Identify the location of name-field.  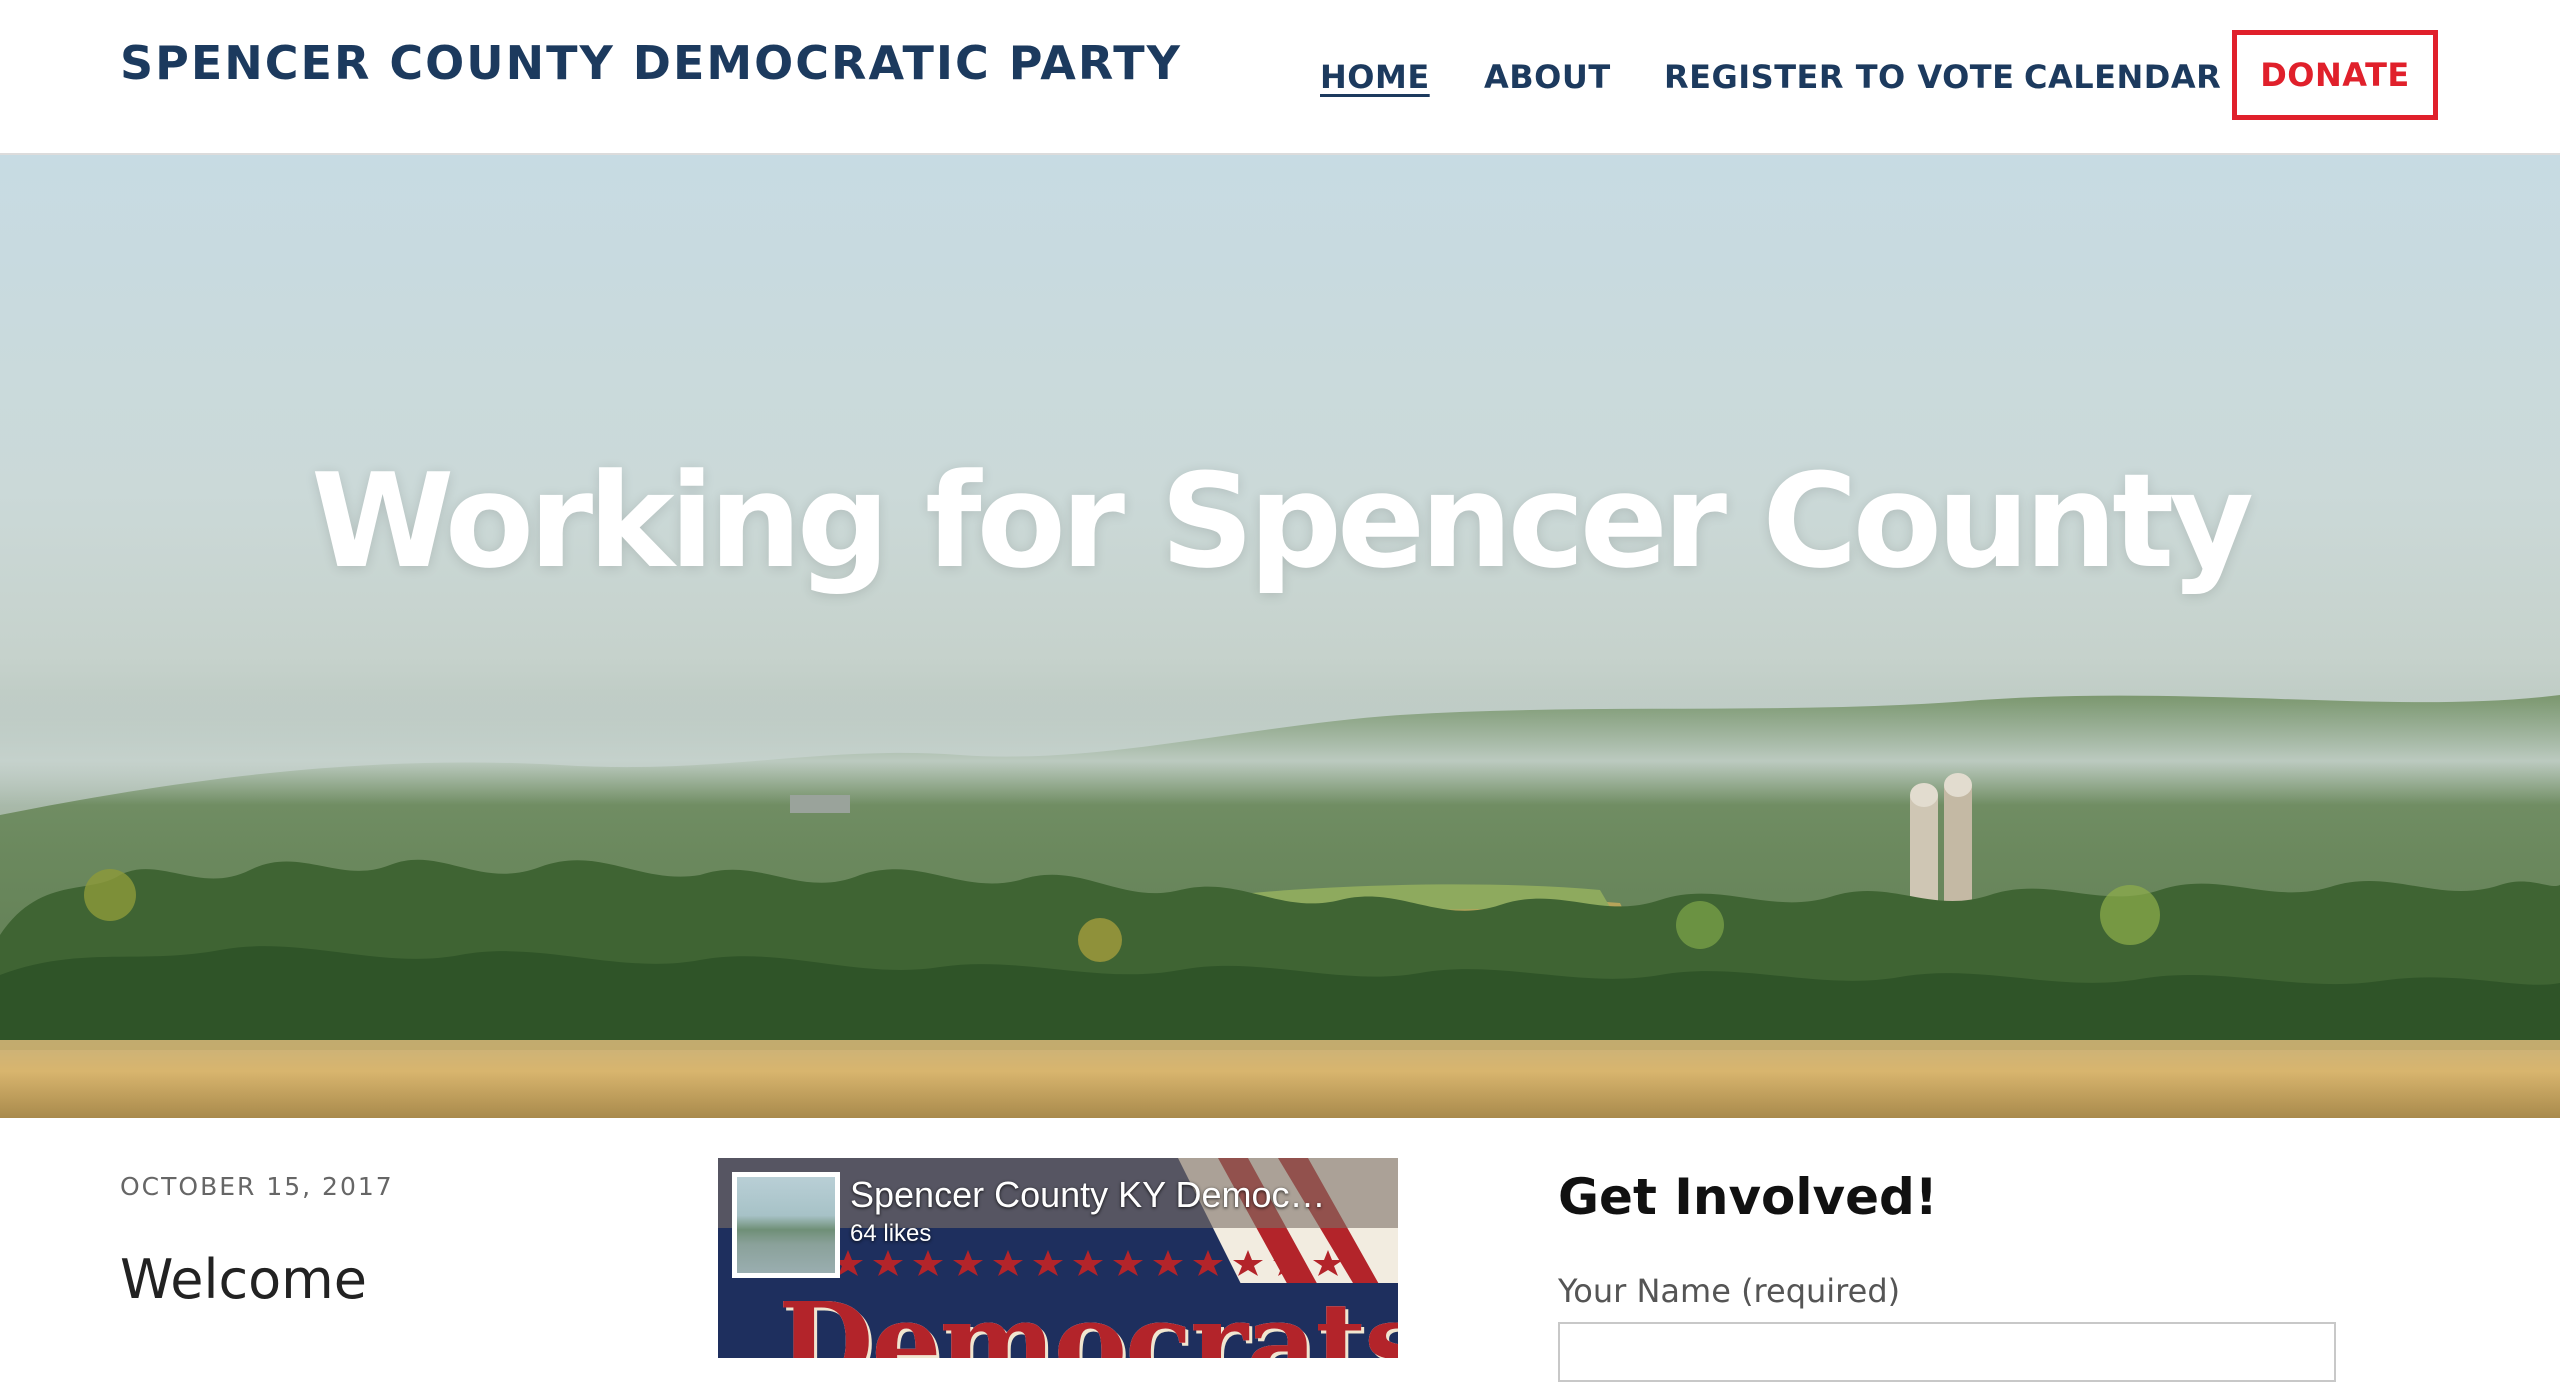
(1947, 1352).